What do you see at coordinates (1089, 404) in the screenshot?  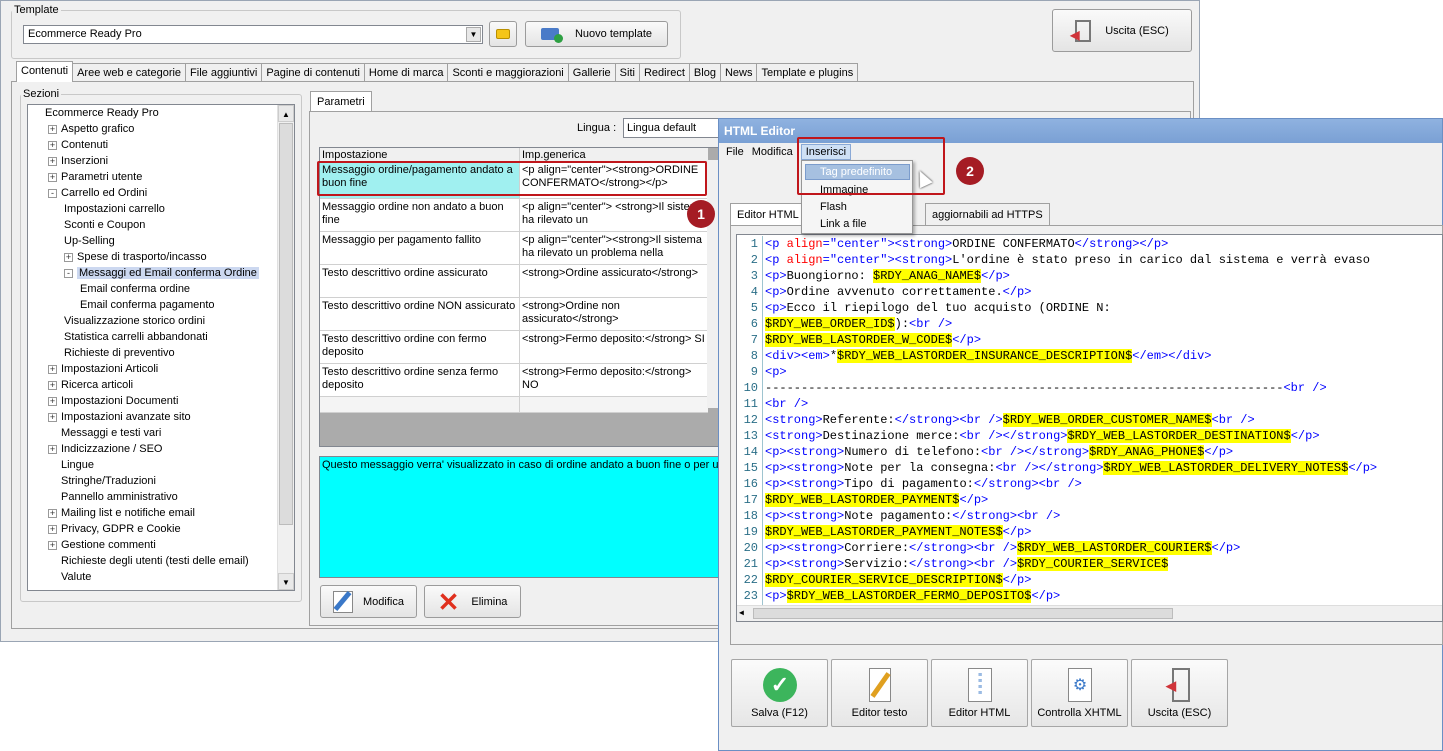 I see `code-line: 11 <br />` at bounding box center [1089, 404].